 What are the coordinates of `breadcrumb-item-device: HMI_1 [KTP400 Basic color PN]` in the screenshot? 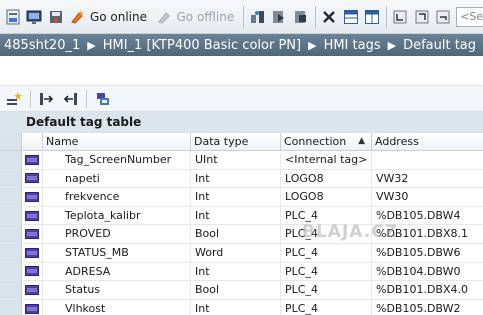 It's located at (202, 45).